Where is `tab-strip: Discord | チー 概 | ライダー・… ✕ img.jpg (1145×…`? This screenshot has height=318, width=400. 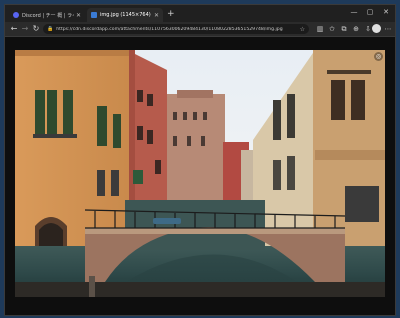 tab-strip: Discord | チー 概 | ライダー・… ✕ img.jpg (1145×… is located at coordinates (200, 13).